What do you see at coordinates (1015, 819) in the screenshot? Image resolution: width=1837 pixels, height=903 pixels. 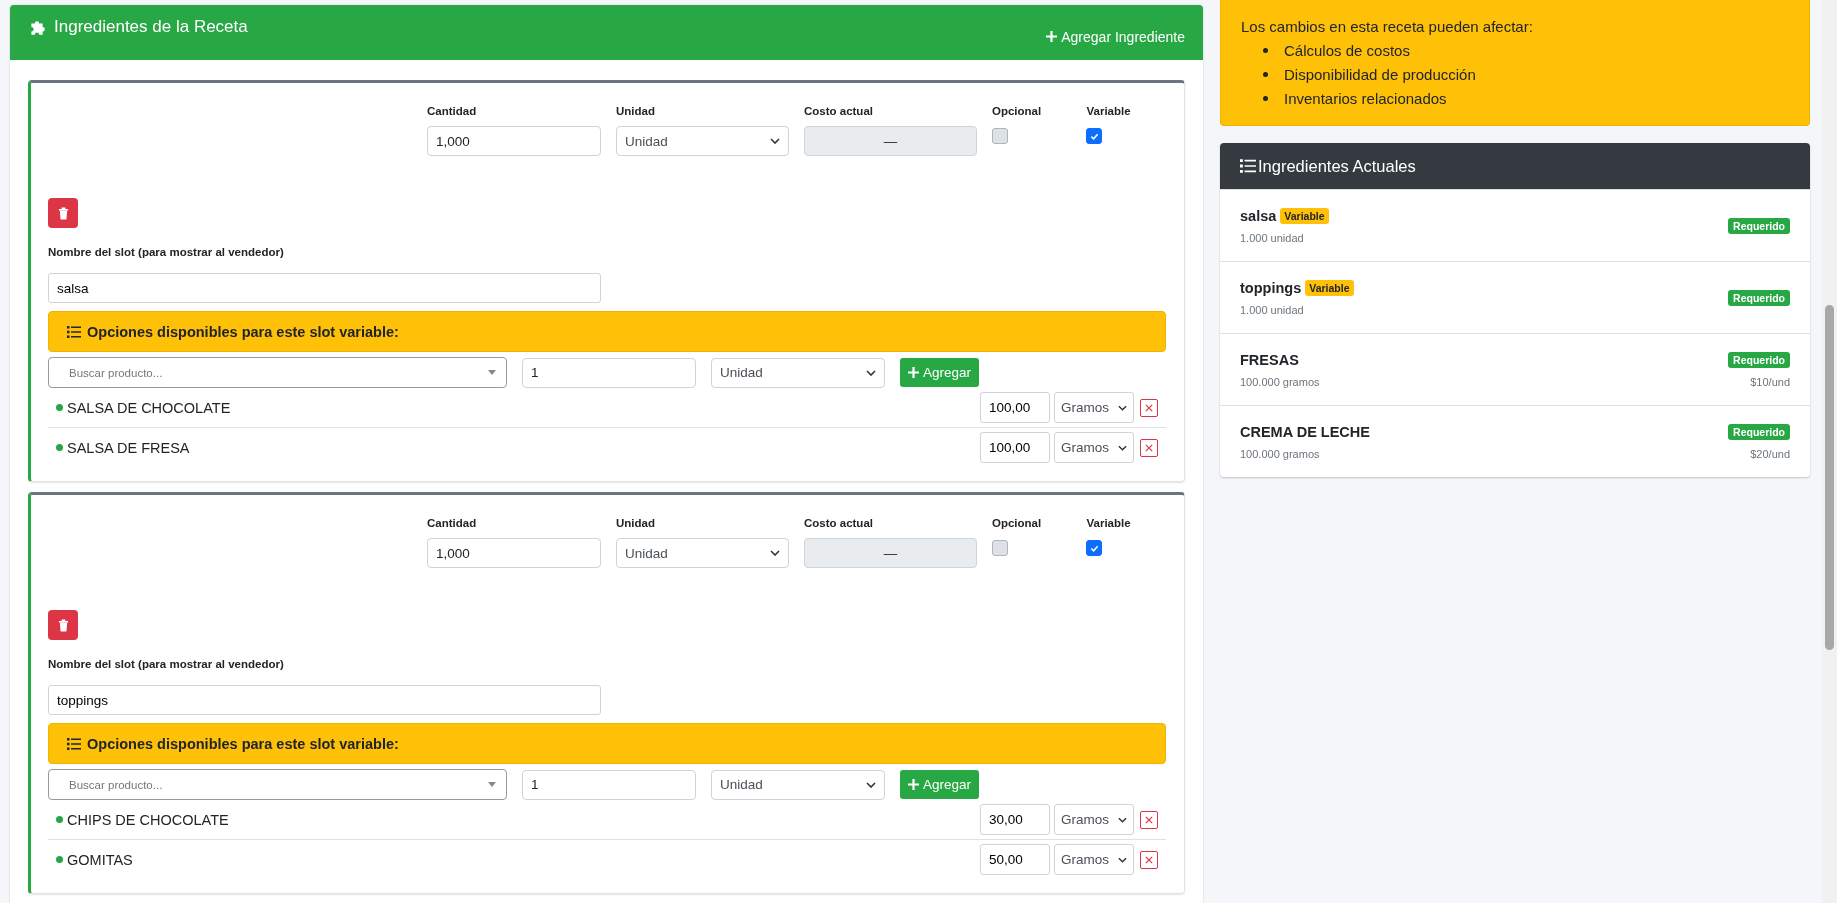 I see `option-quantity-input: 30,00` at bounding box center [1015, 819].